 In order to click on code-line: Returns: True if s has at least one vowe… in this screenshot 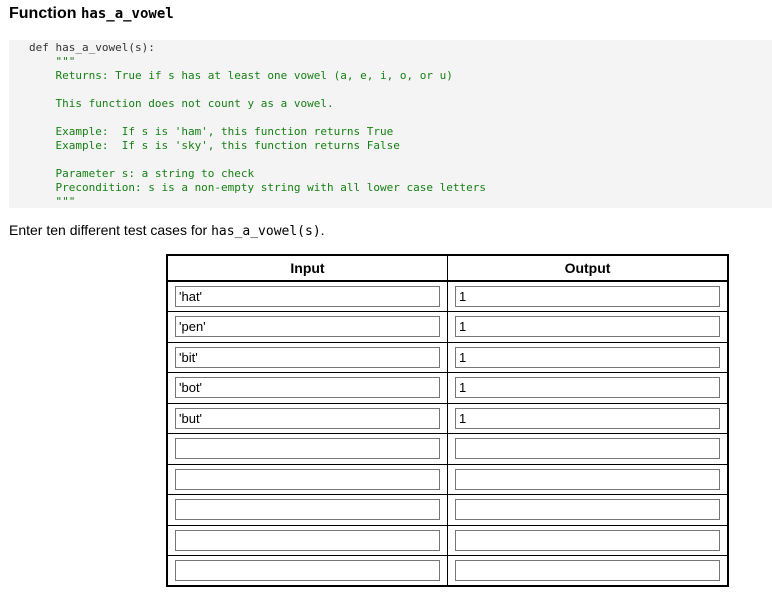, I will do `click(241, 75)`.